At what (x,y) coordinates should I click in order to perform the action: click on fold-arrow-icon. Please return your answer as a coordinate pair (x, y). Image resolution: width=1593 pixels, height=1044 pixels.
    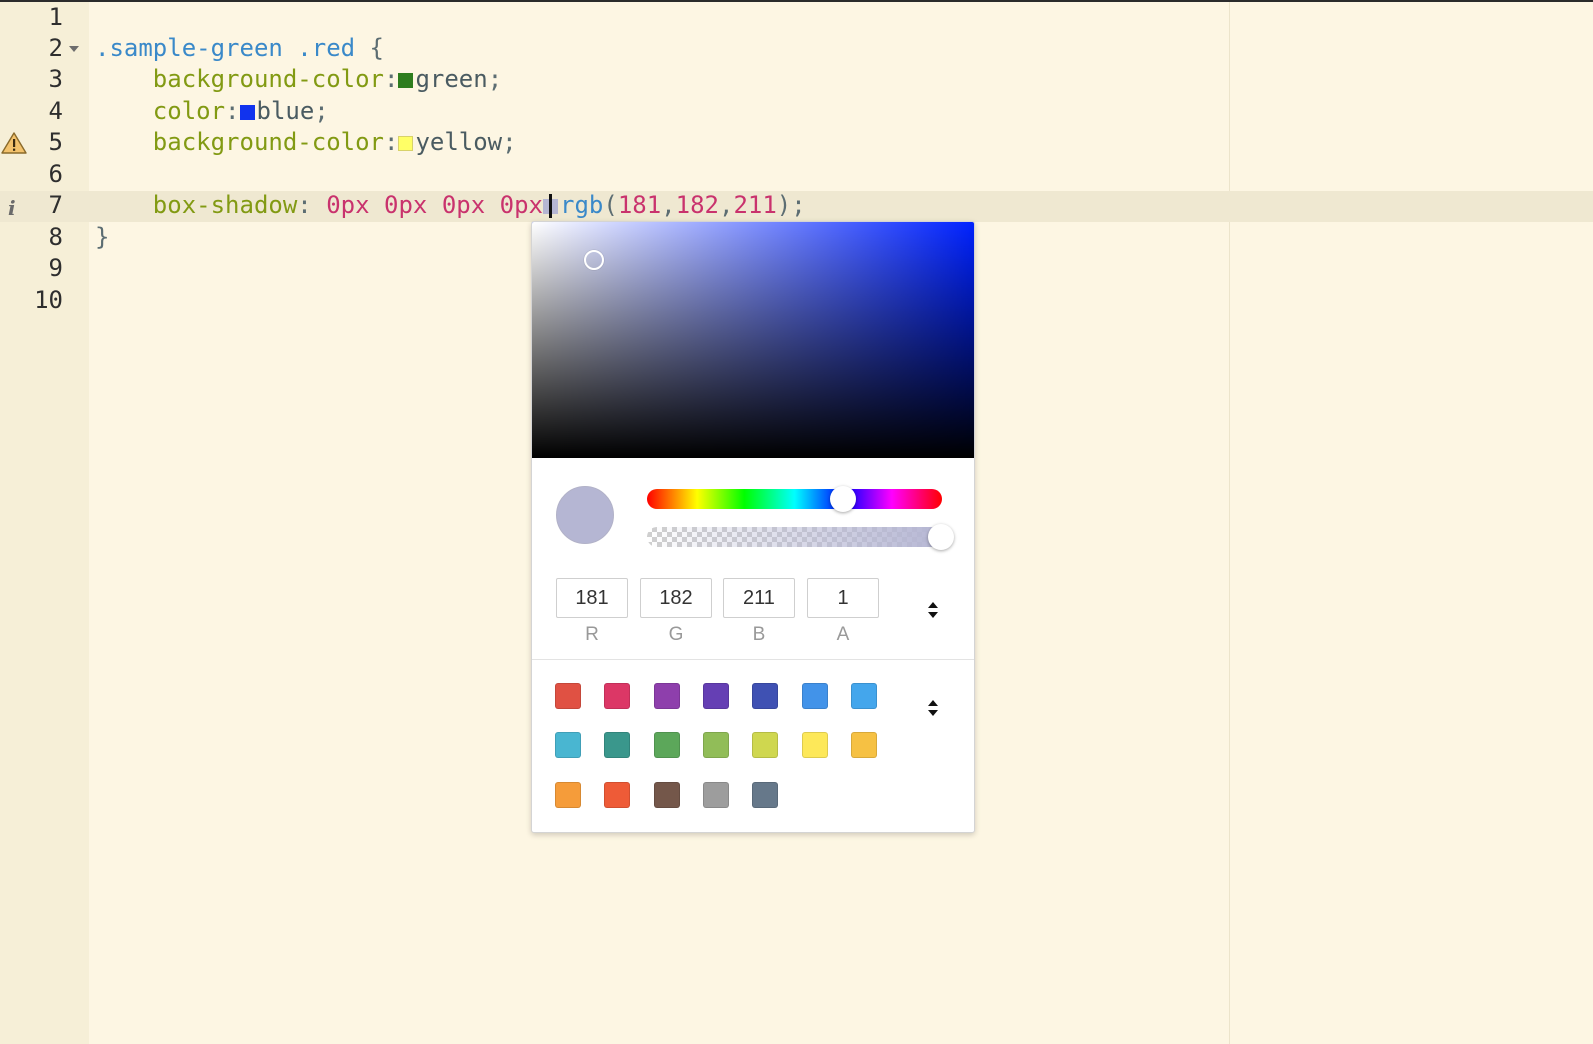
    Looking at the image, I should click on (74, 49).